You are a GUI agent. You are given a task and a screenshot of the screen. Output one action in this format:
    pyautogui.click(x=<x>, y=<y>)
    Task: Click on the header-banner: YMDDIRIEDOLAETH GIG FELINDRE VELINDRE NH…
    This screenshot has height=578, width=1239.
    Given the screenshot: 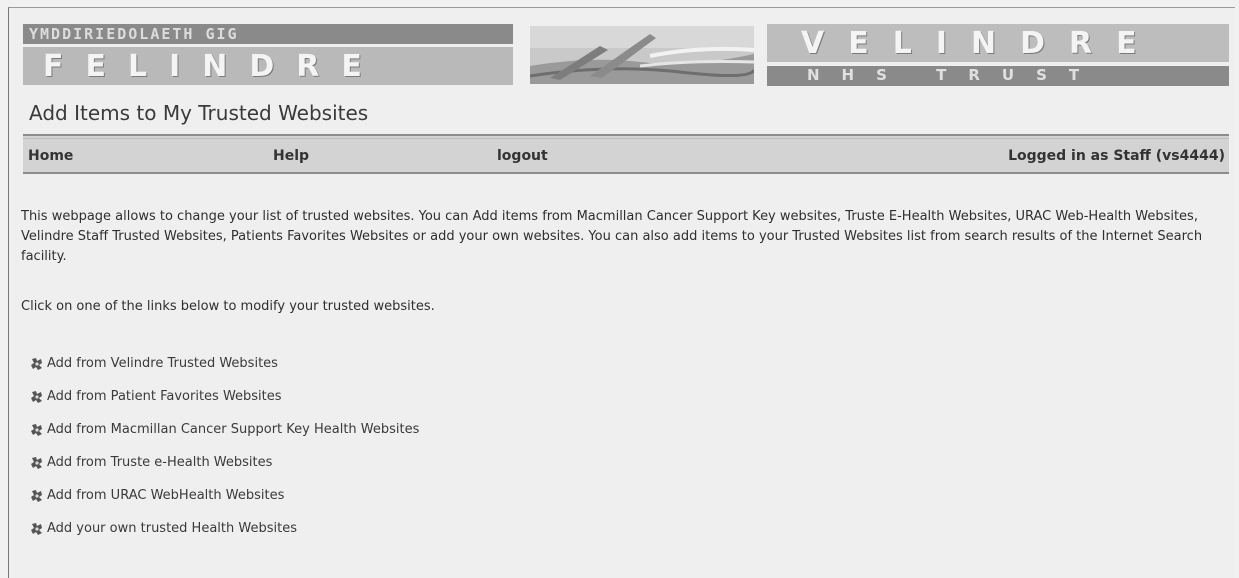 What is the action you would take?
    pyautogui.click(x=626, y=55)
    